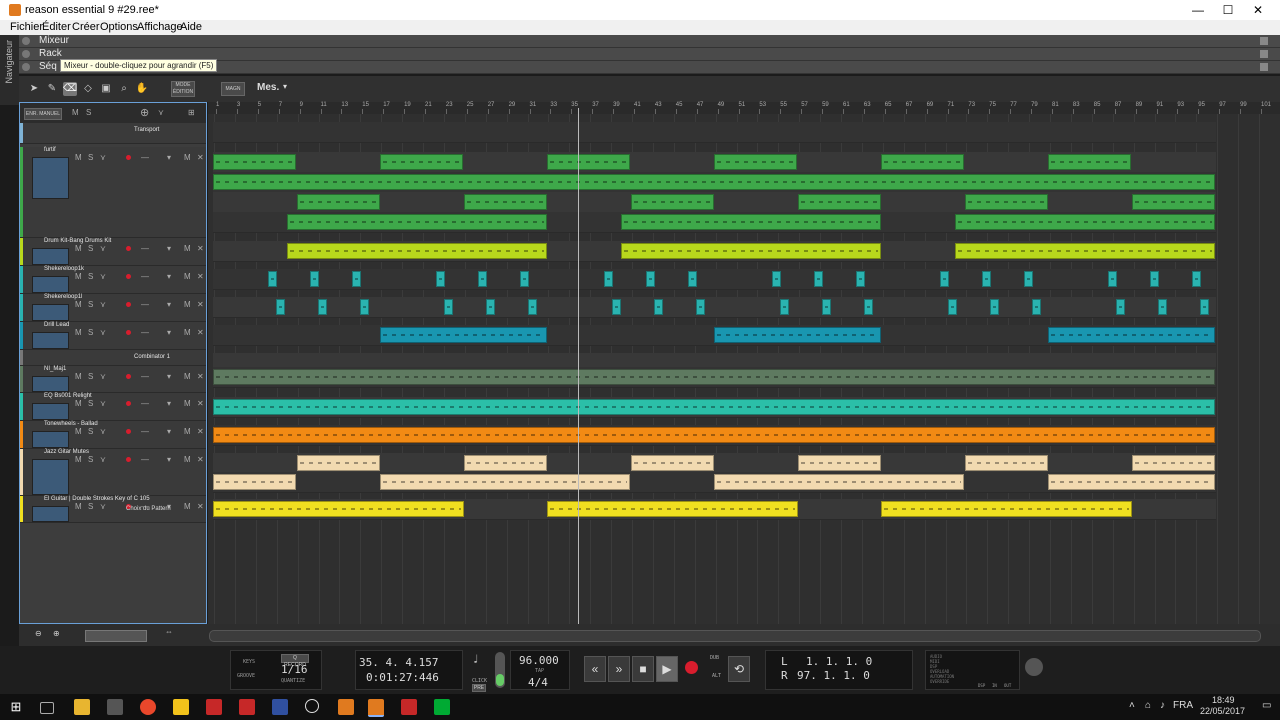 The width and height of the screenshot is (1280, 720). What do you see at coordinates (66, 452) in the screenshot?
I see `track-name: Jazz Gitar Mutes` at bounding box center [66, 452].